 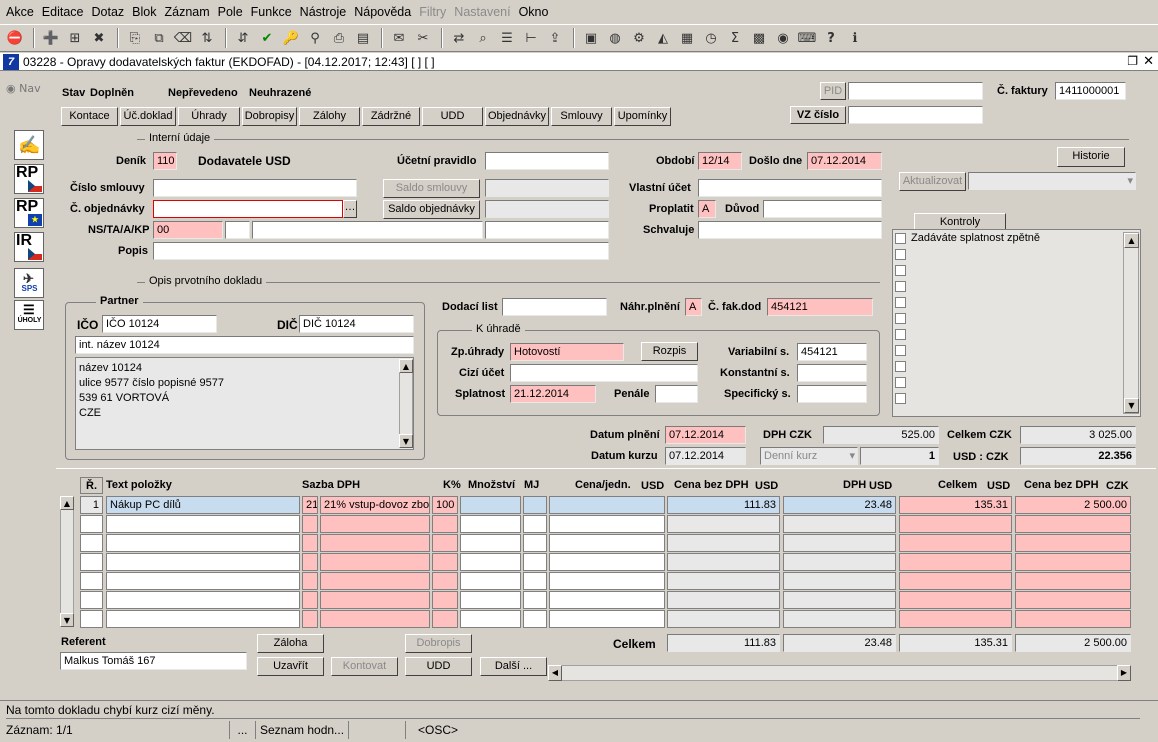 I want to click on rozpis-button: Rozpis, so click(x=669, y=351).